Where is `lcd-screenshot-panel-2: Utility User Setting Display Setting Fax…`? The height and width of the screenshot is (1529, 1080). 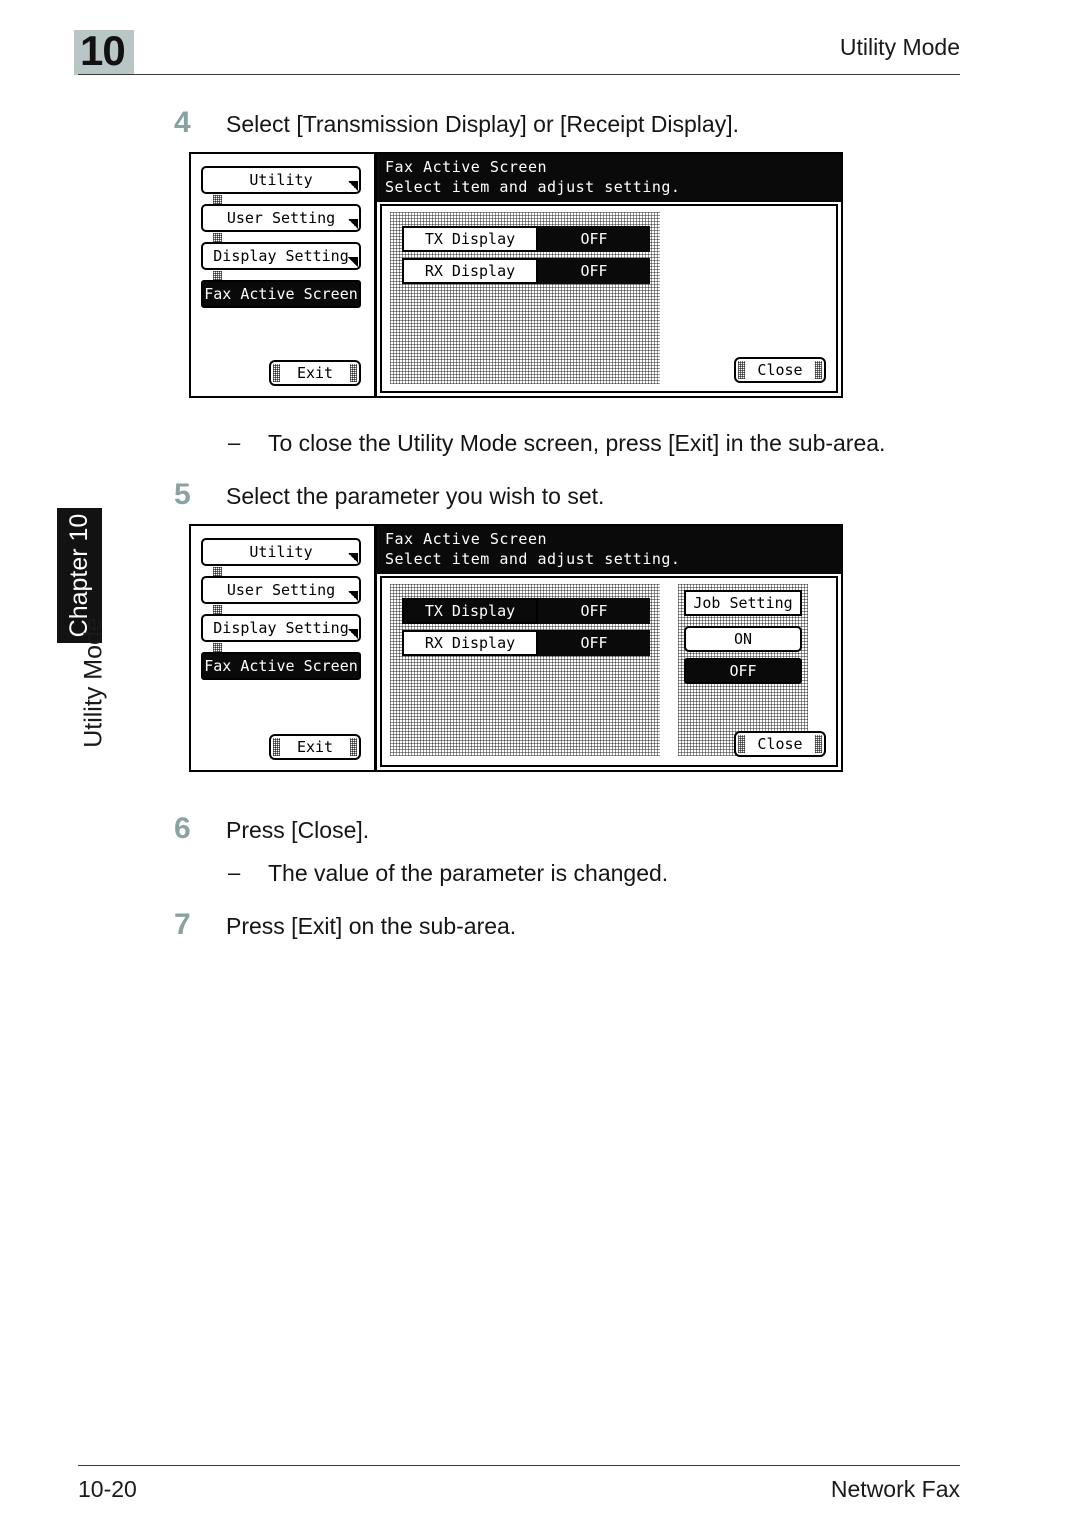 lcd-screenshot-panel-2: Utility User Setting Display Setting Fax… is located at coordinates (516, 648).